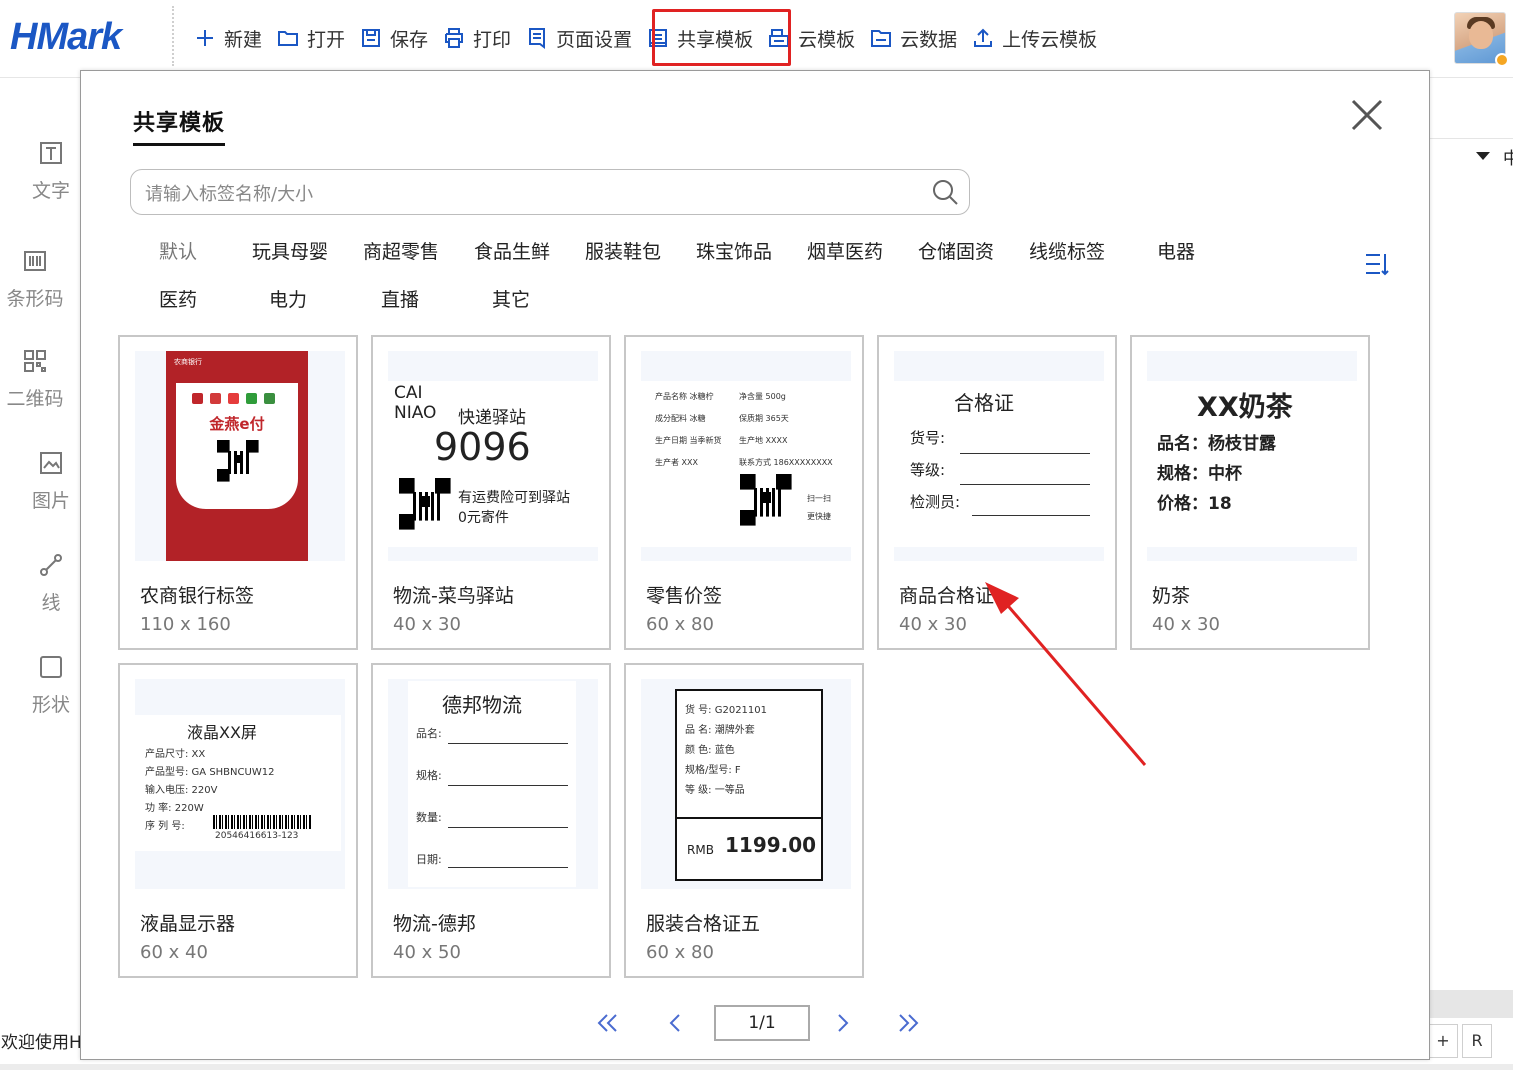 The image size is (1513, 1070). Describe the element at coordinates (482, 705) in the screenshot. I see `debang-title: 德邦物流` at that location.